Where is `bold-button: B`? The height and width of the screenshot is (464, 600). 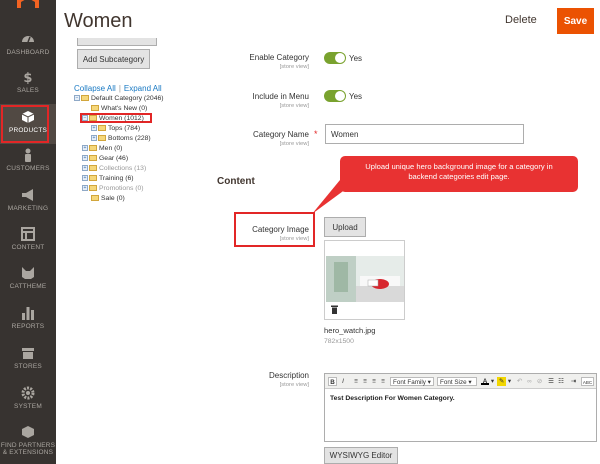 bold-button: B is located at coordinates (332, 381).